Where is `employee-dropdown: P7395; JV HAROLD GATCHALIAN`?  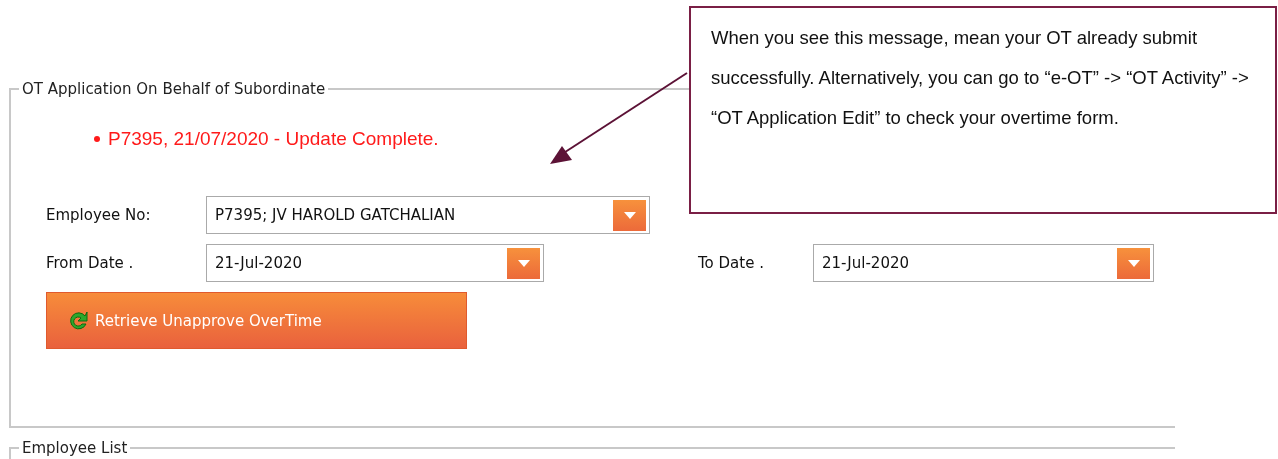
employee-dropdown: P7395; JV HAROLD GATCHALIAN is located at coordinates (428, 215).